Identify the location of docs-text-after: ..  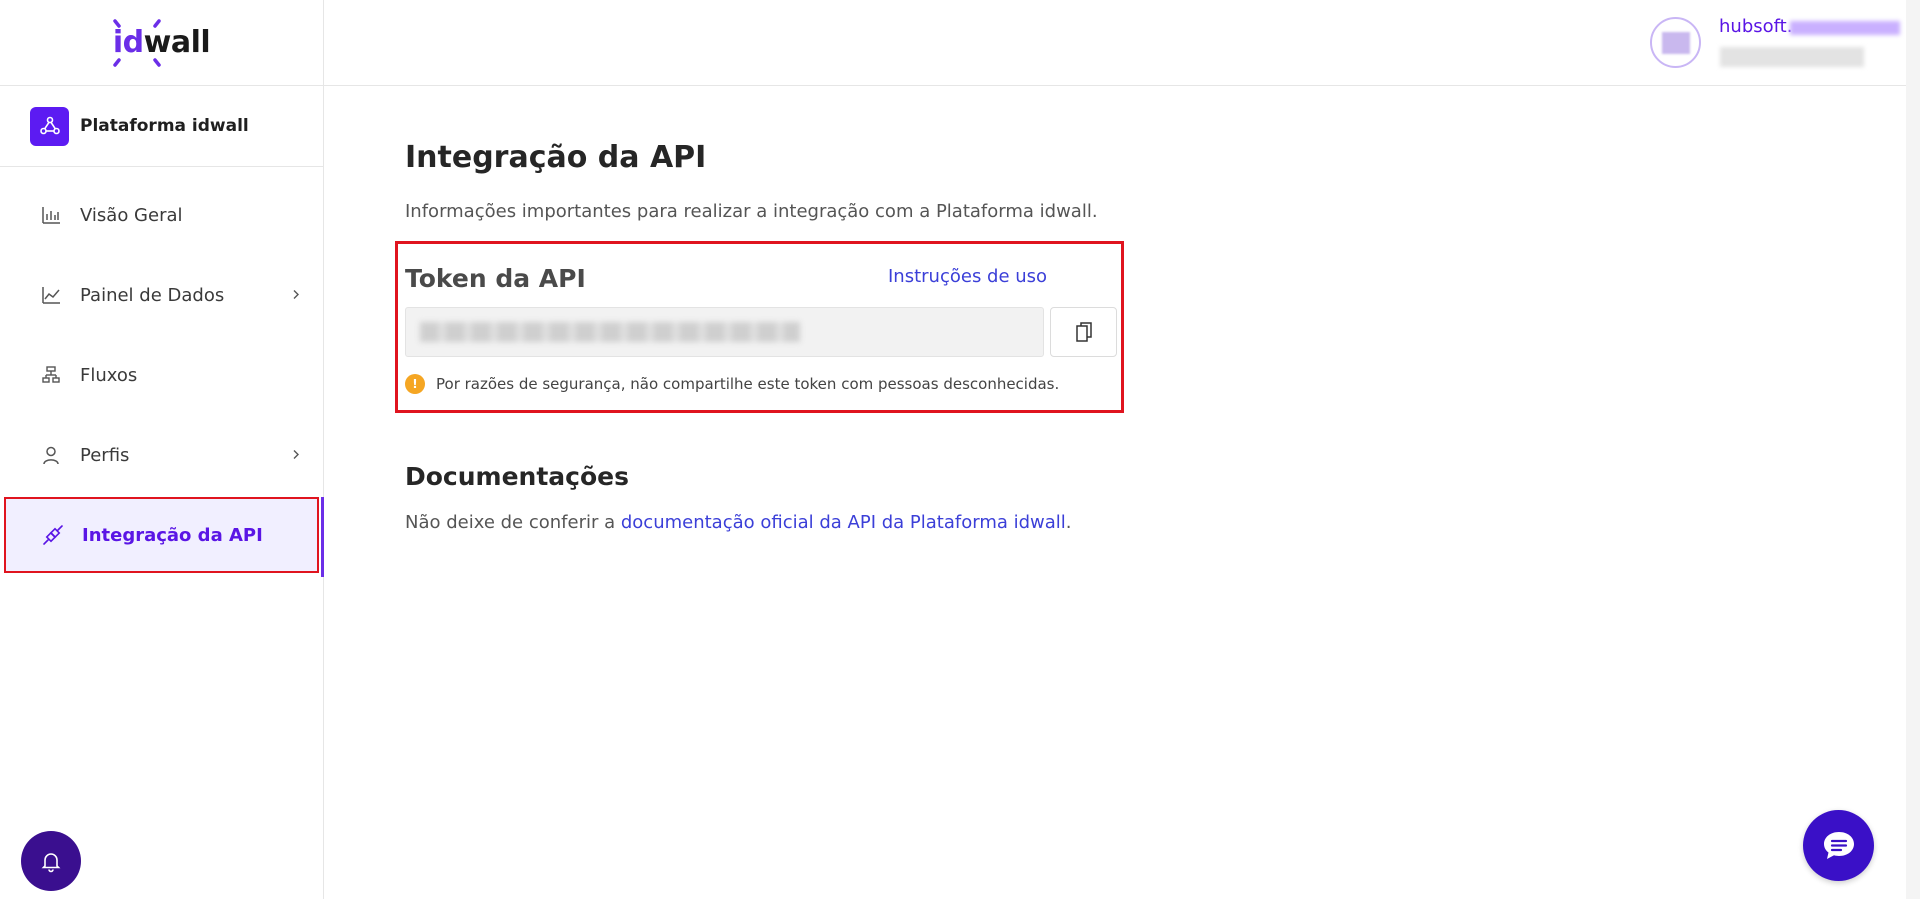
(1068, 522).